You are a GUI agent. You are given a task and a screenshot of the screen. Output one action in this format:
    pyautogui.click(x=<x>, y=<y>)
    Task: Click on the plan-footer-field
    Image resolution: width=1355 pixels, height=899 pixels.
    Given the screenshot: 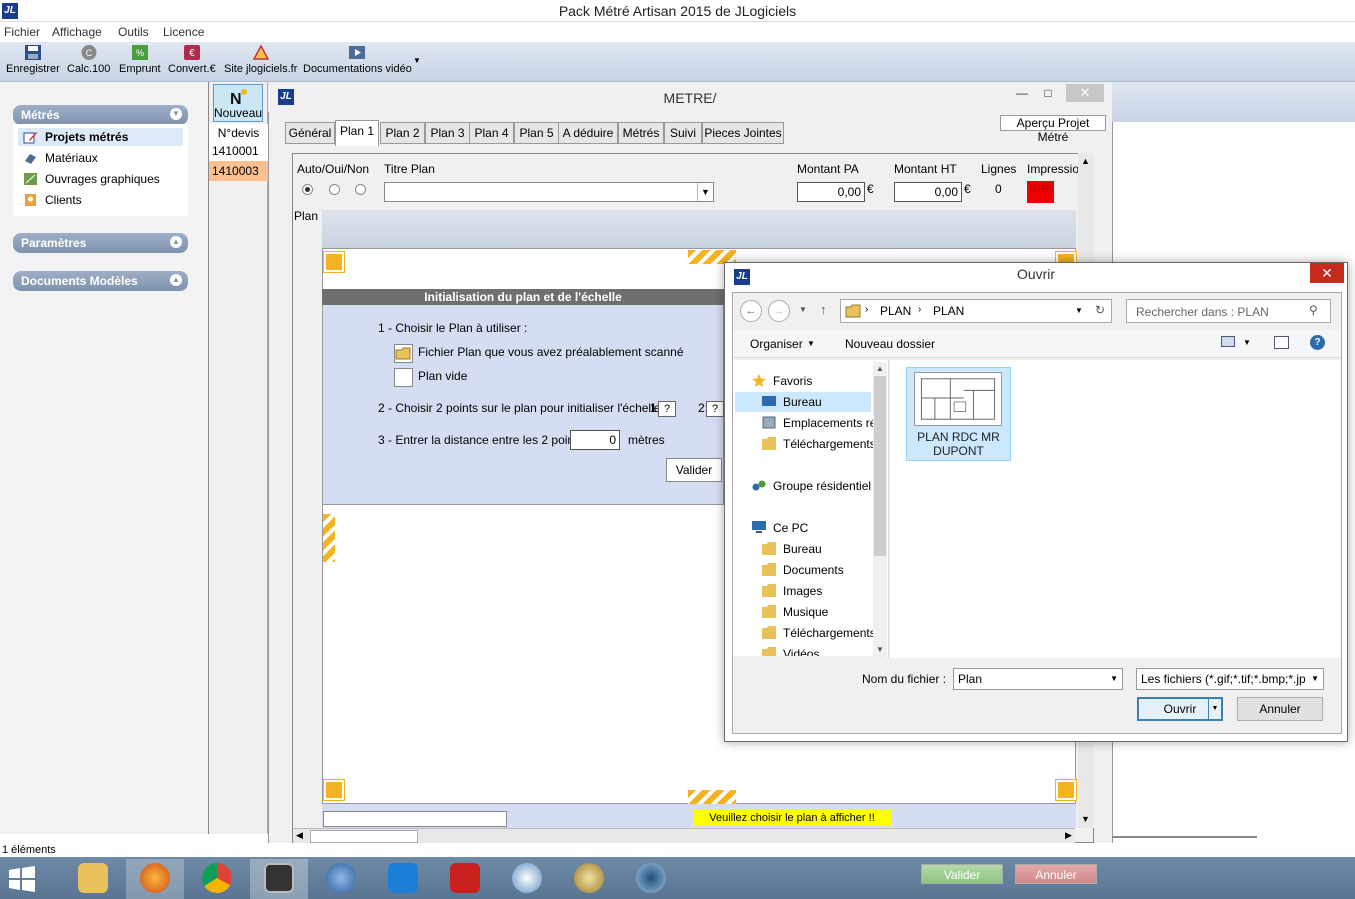 What is the action you would take?
    pyautogui.click(x=415, y=819)
    